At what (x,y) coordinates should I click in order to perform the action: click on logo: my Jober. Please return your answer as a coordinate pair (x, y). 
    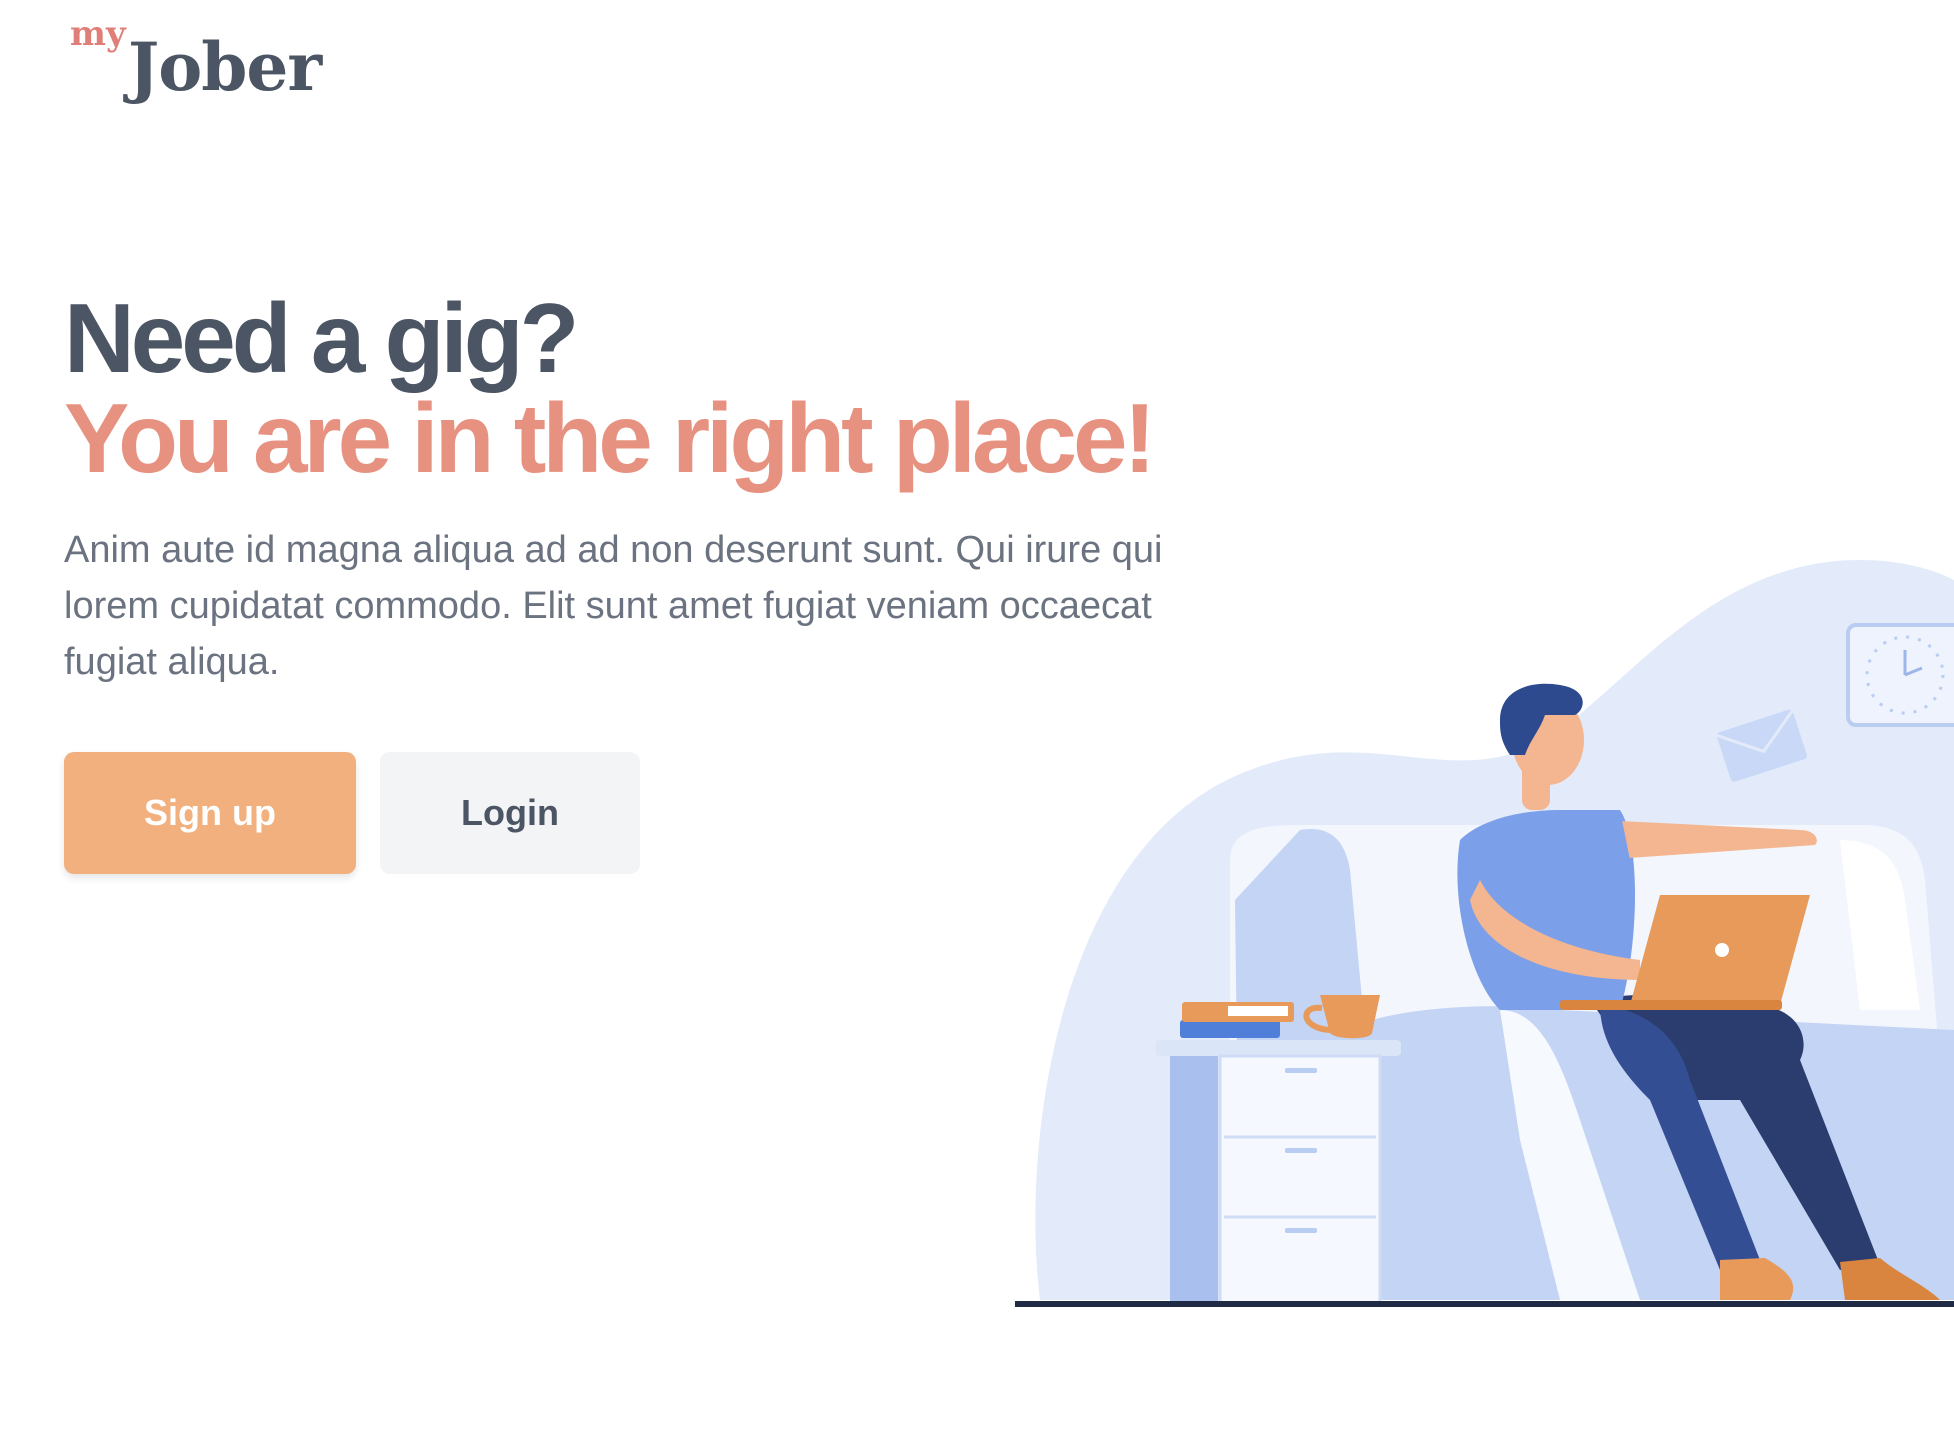
    Looking at the image, I should click on (203, 62).